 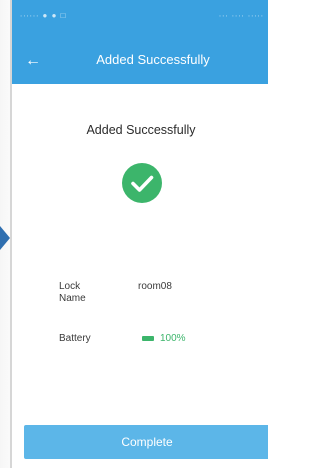 What do you see at coordinates (140, 19) in the screenshot?
I see `status-bar: ∙∙∙∙∙∙ ● ● □ ∙∙∙ ∙∙∙∙ ∙∙∙∙∙` at bounding box center [140, 19].